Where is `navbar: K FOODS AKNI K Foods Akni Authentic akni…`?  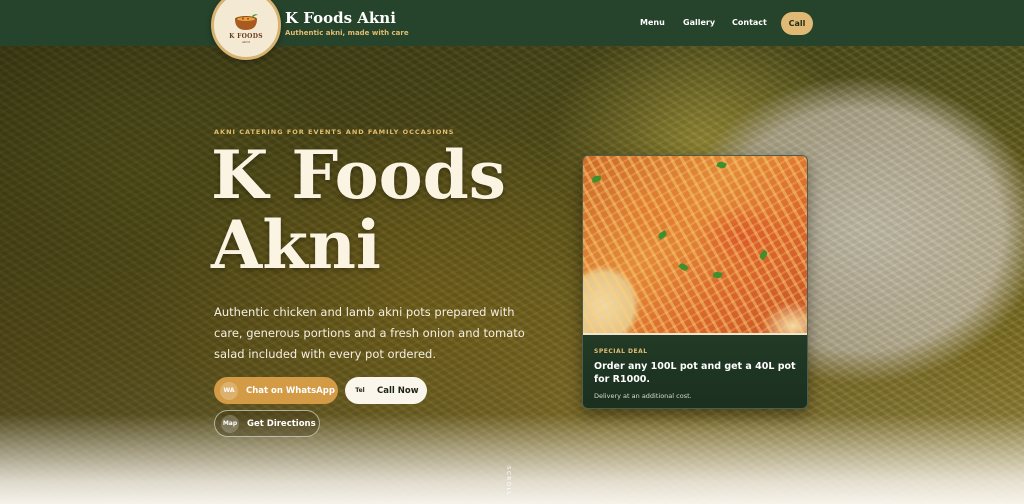
navbar: K FOODS AKNI K Foods Akni Authentic akni… is located at coordinates (512, 30).